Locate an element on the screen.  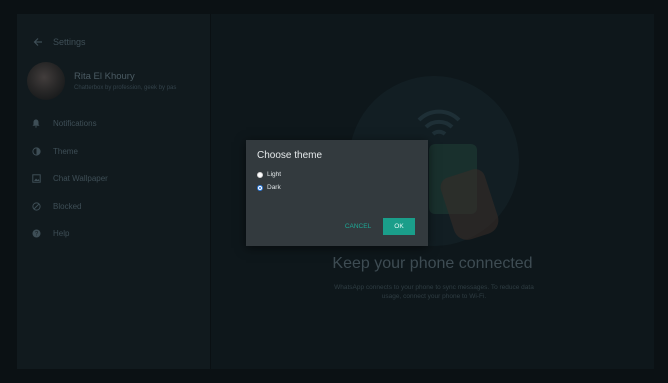
radio-label-light: Light is located at coordinates (274, 174).